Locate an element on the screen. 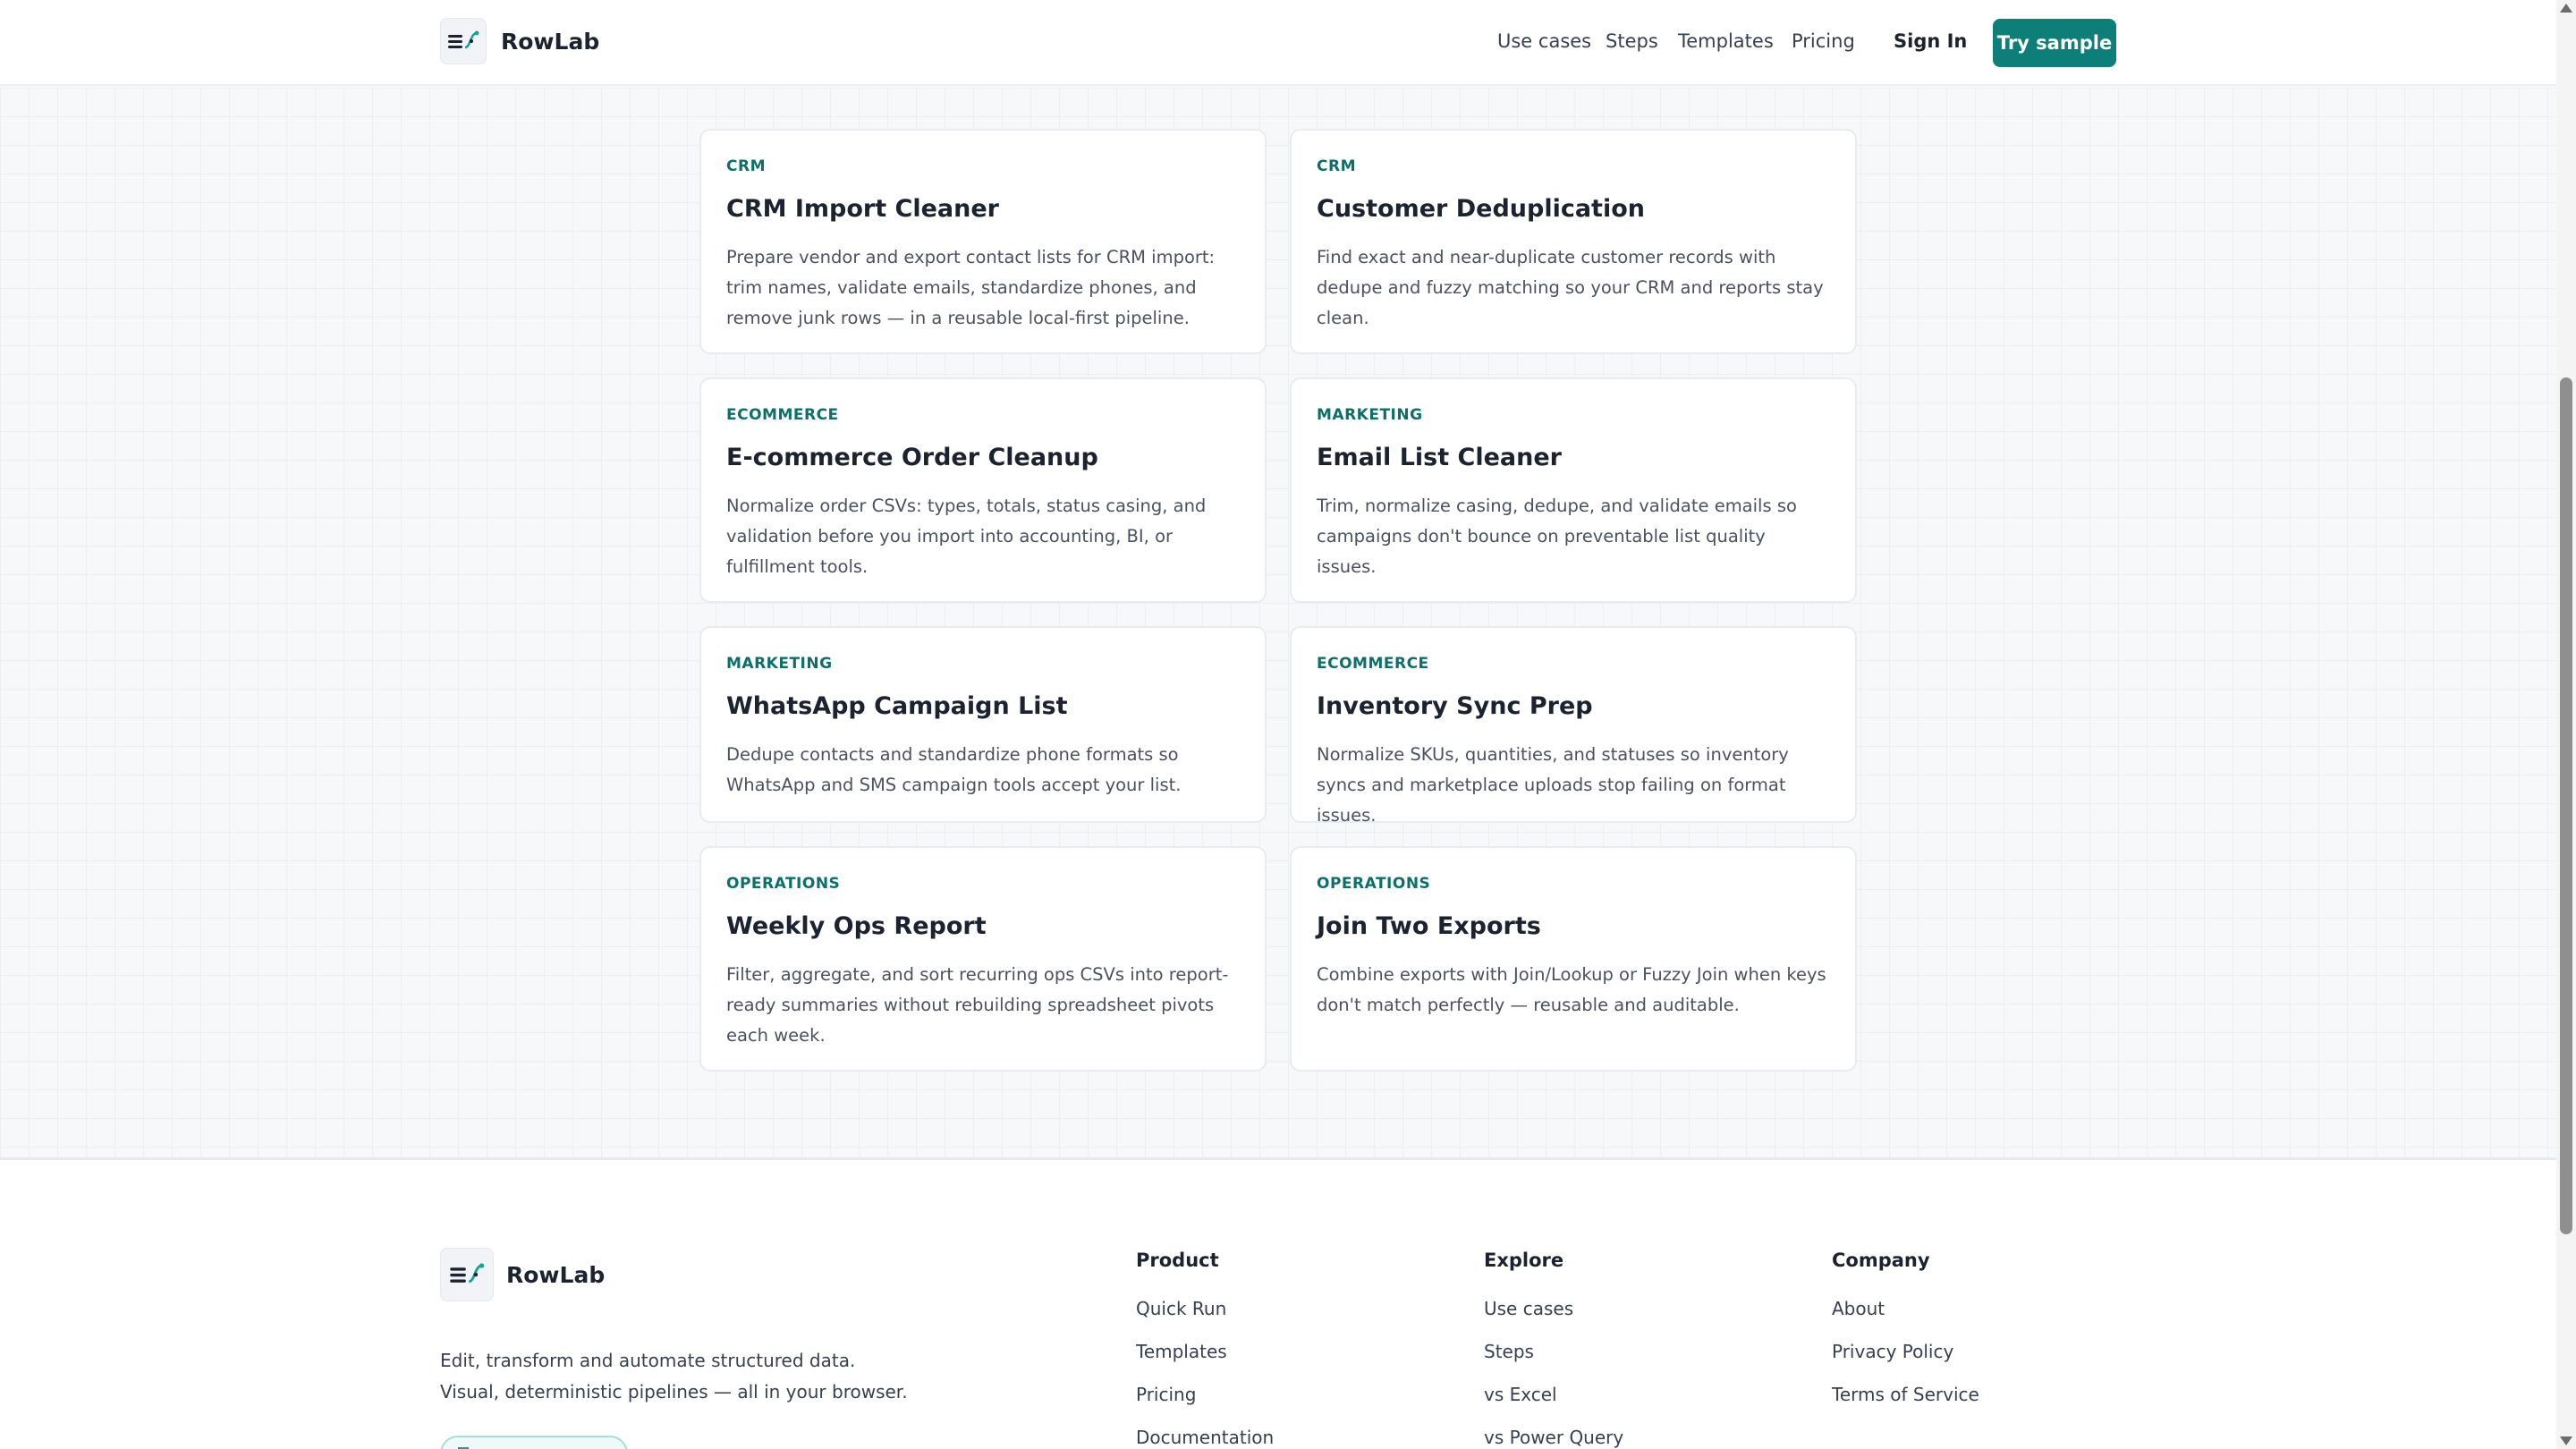 The height and width of the screenshot is (1449, 2576). nav-pricing: Pricing is located at coordinates (1823, 41).